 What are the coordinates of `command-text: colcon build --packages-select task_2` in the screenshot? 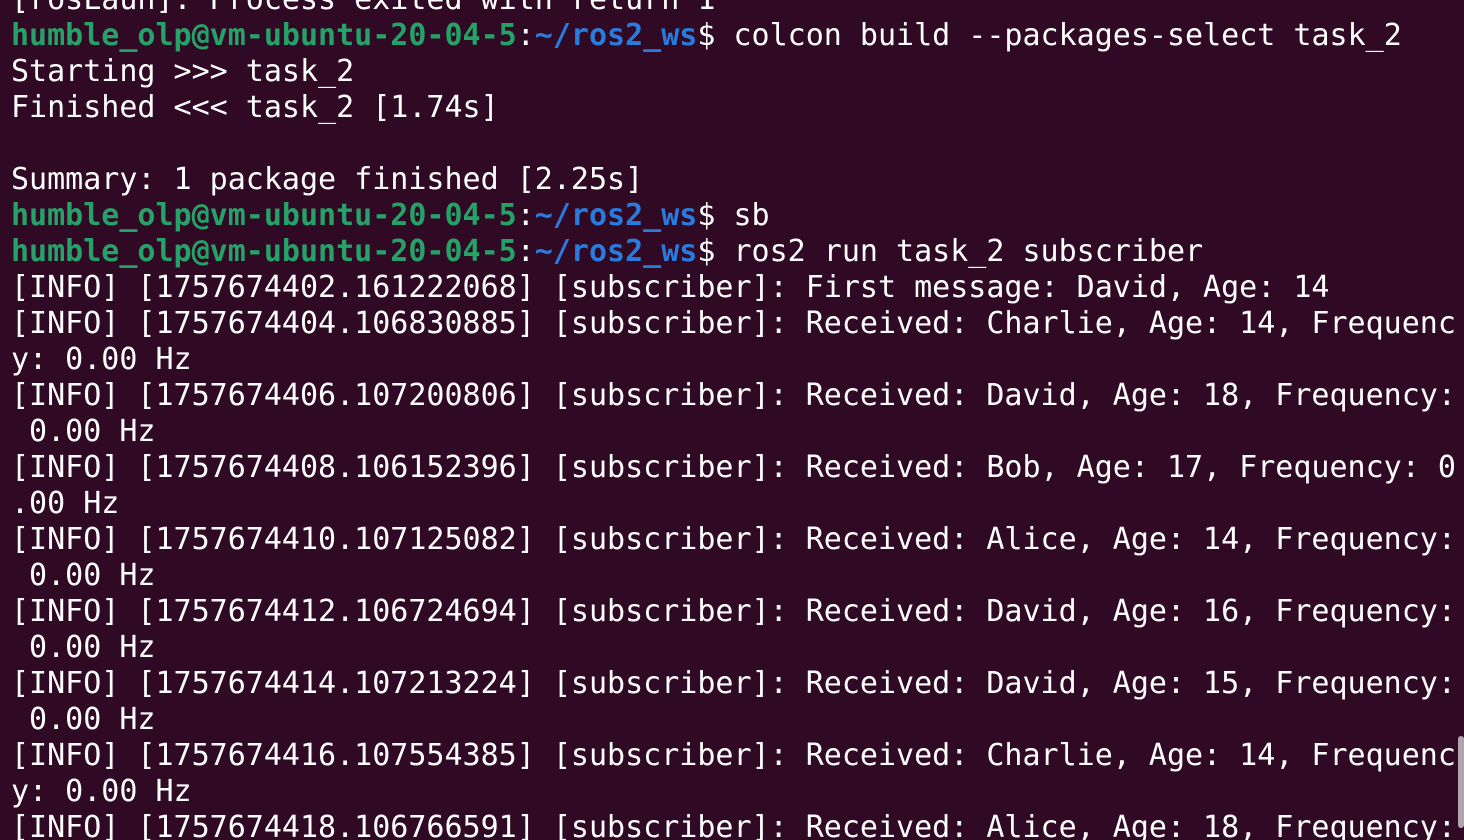 It's located at (1058, 35).